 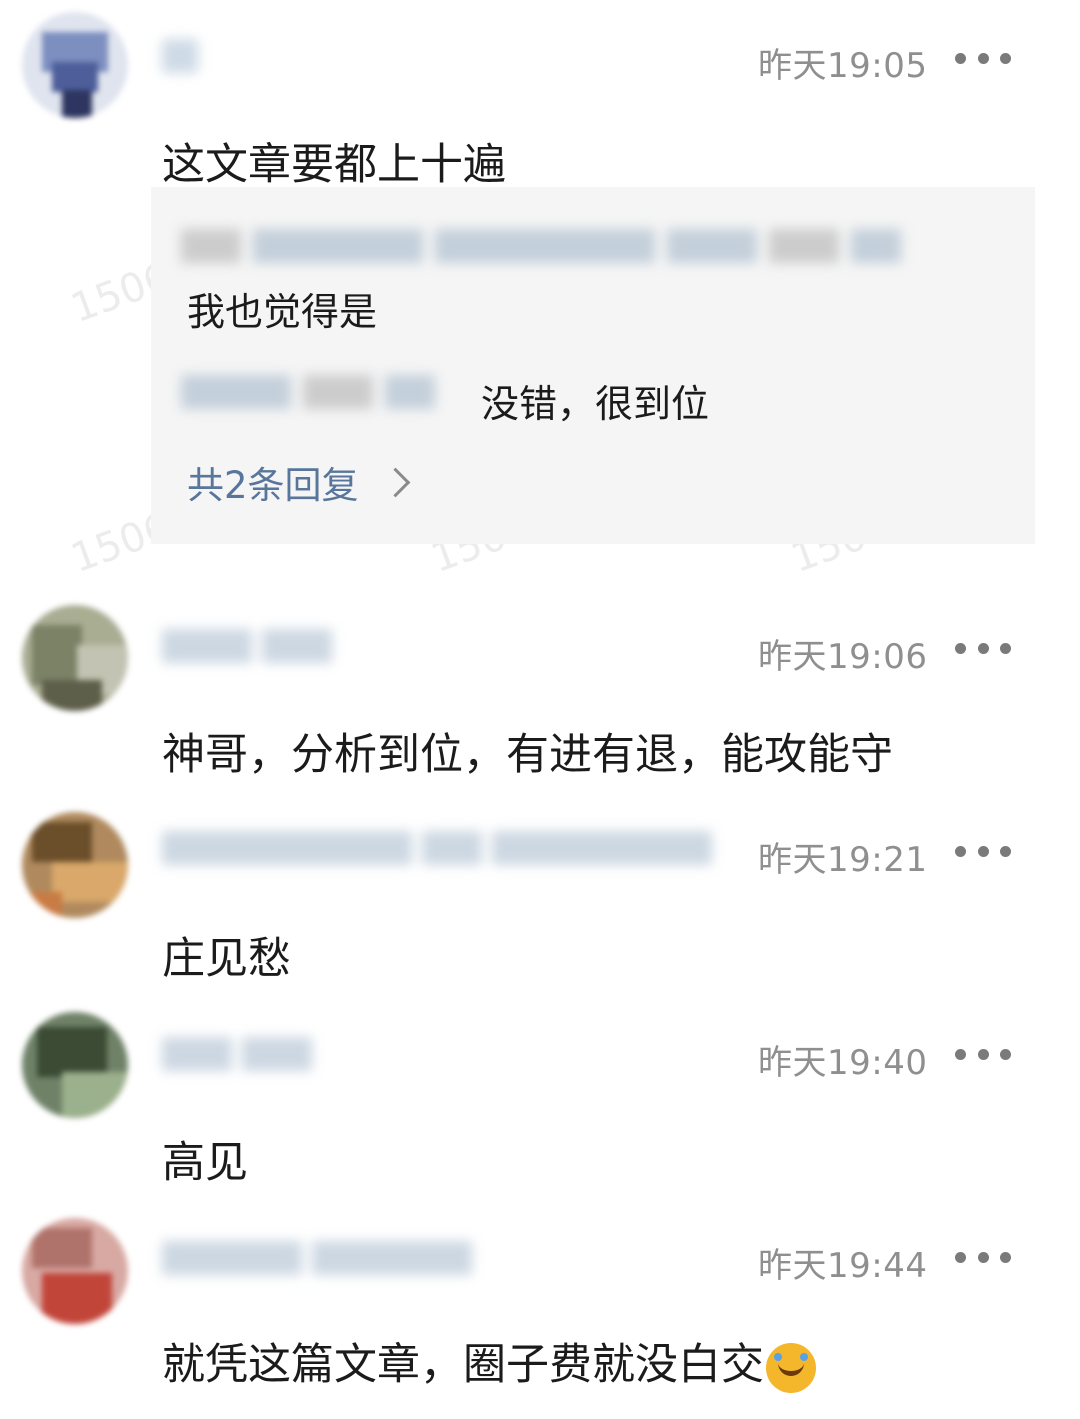 What do you see at coordinates (334, 165) in the screenshot?
I see `comment-text: 这文章要都上十遍` at bounding box center [334, 165].